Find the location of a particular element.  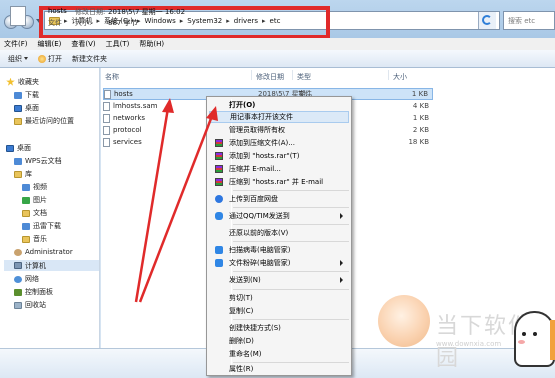

winrar-icon is located at coordinates (219, 182).